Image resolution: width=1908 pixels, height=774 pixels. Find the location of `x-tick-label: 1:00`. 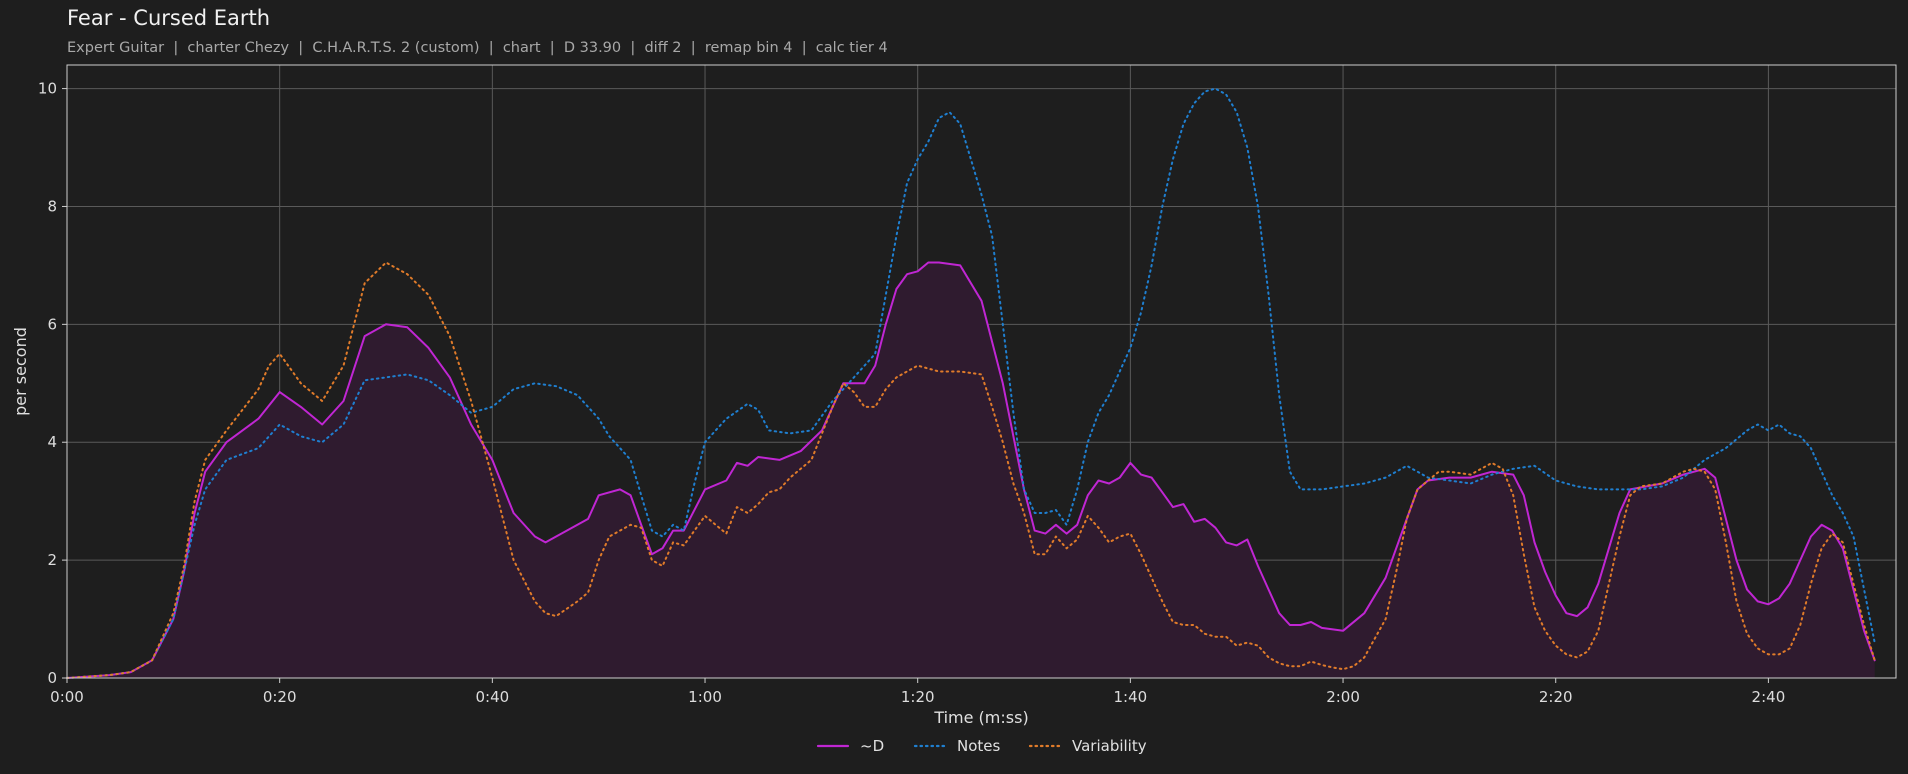

x-tick-label: 1:00 is located at coordinates (705, 697).